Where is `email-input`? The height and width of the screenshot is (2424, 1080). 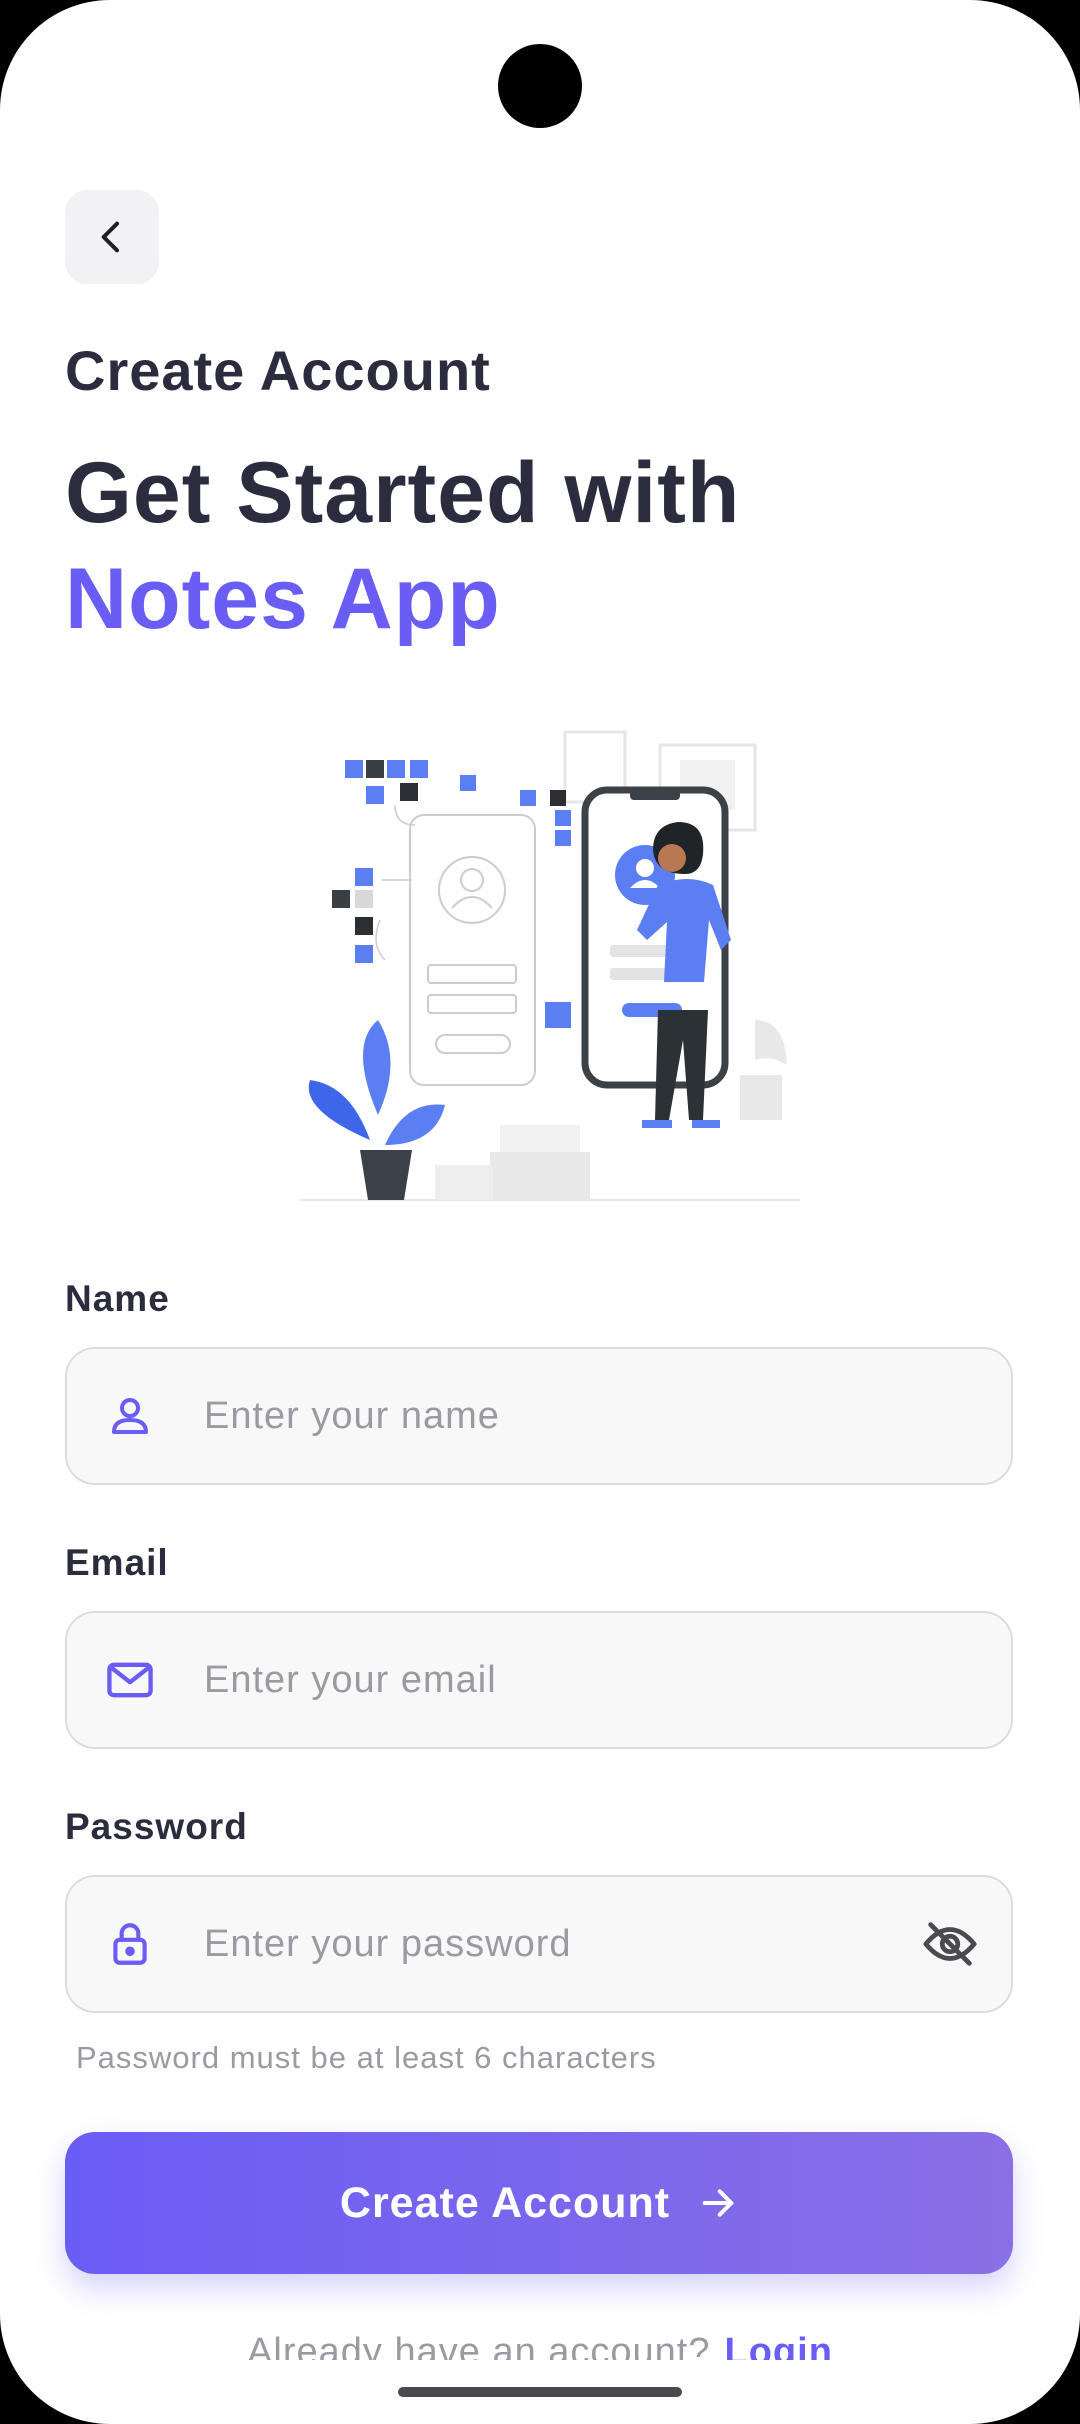 email-input is located at coordinates (606, 1680).